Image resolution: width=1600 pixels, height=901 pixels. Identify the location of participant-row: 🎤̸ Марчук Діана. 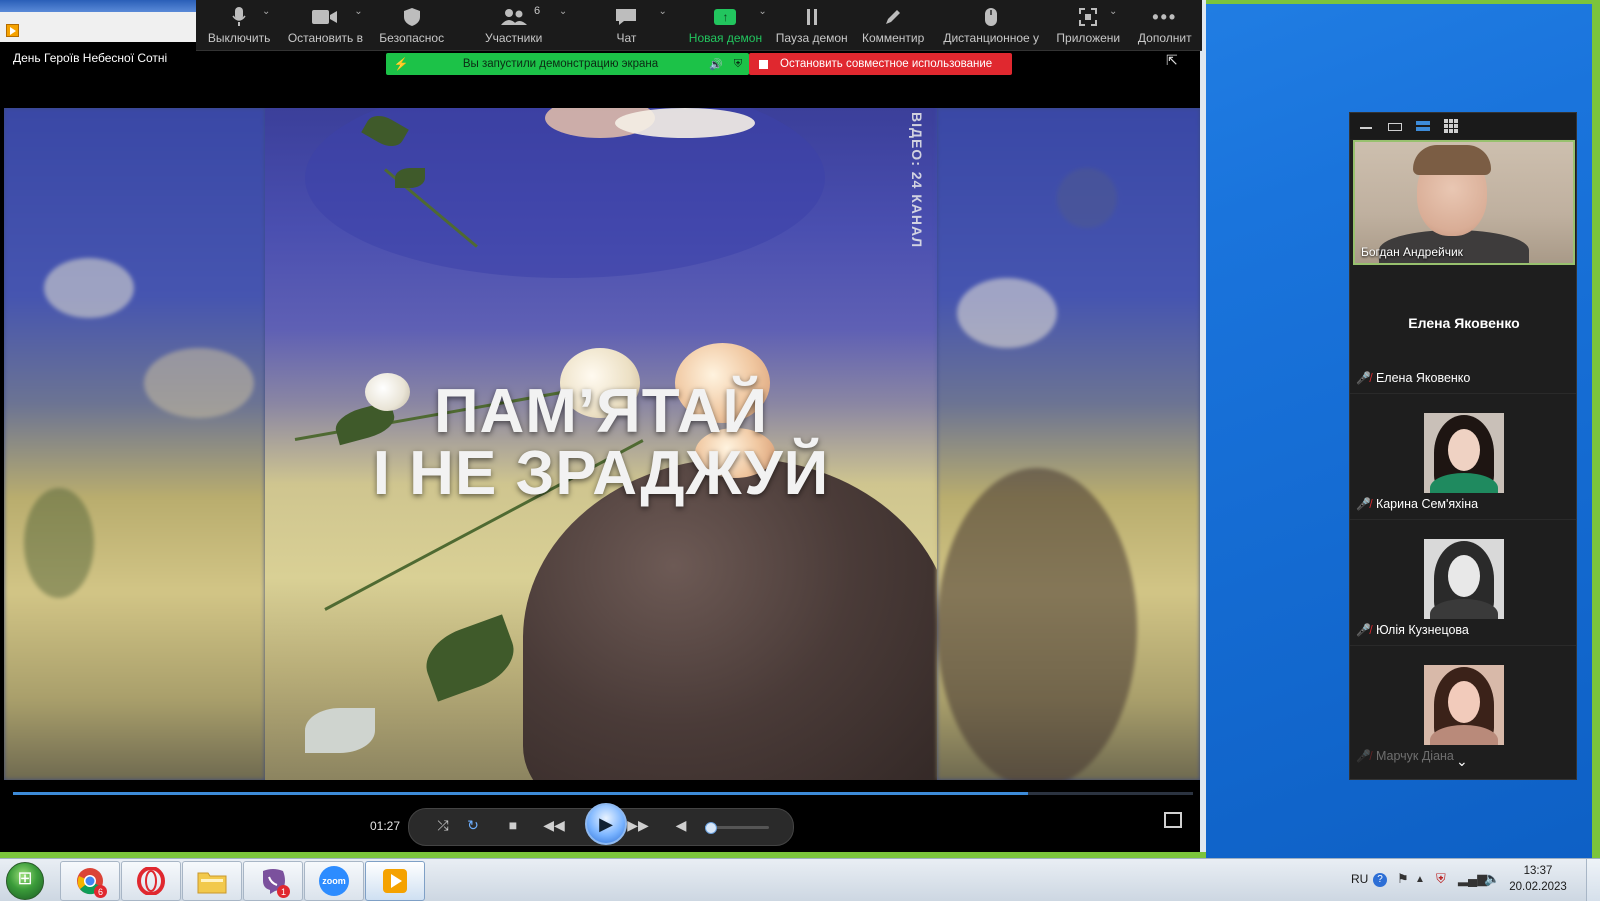
(1405, 756).